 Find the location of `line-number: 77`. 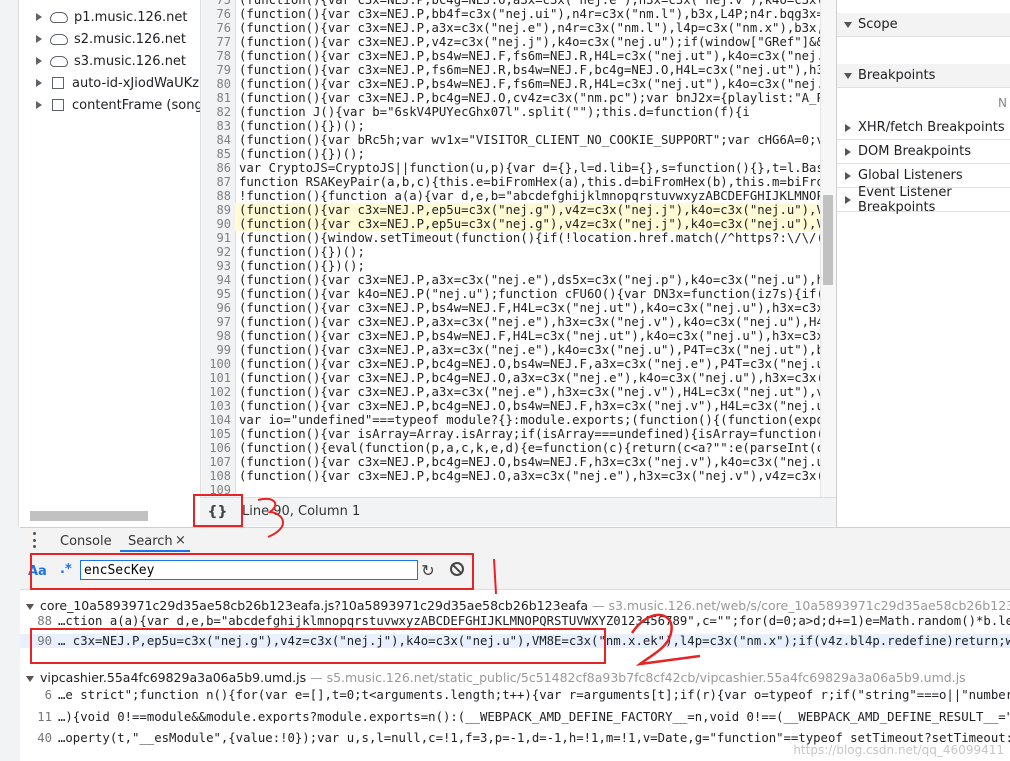

line-number: 77 is located at coordinates (216, 42).